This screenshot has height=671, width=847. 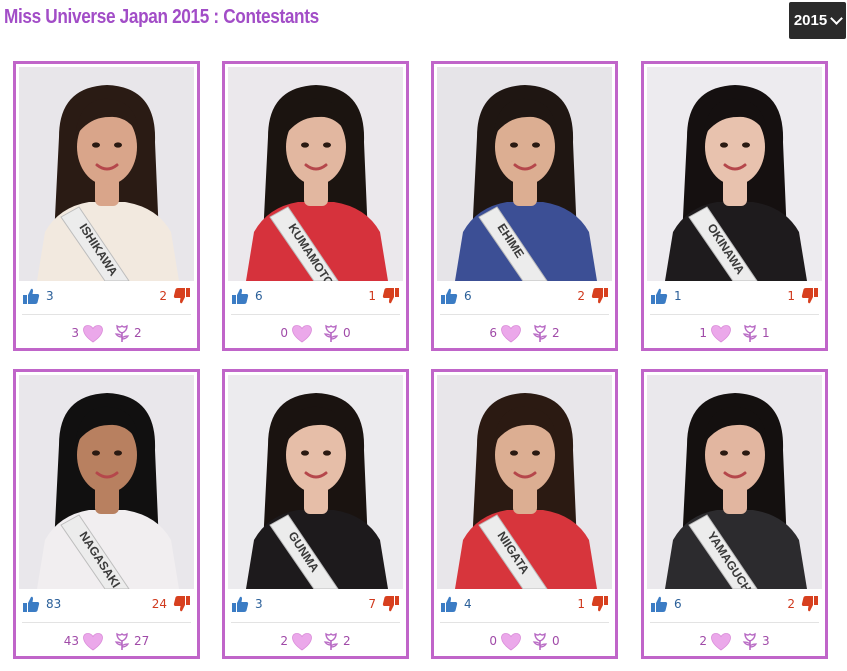 I want to click on contestant-card: OKINAWA 1 1 1 1, so click(x=734, y=206).